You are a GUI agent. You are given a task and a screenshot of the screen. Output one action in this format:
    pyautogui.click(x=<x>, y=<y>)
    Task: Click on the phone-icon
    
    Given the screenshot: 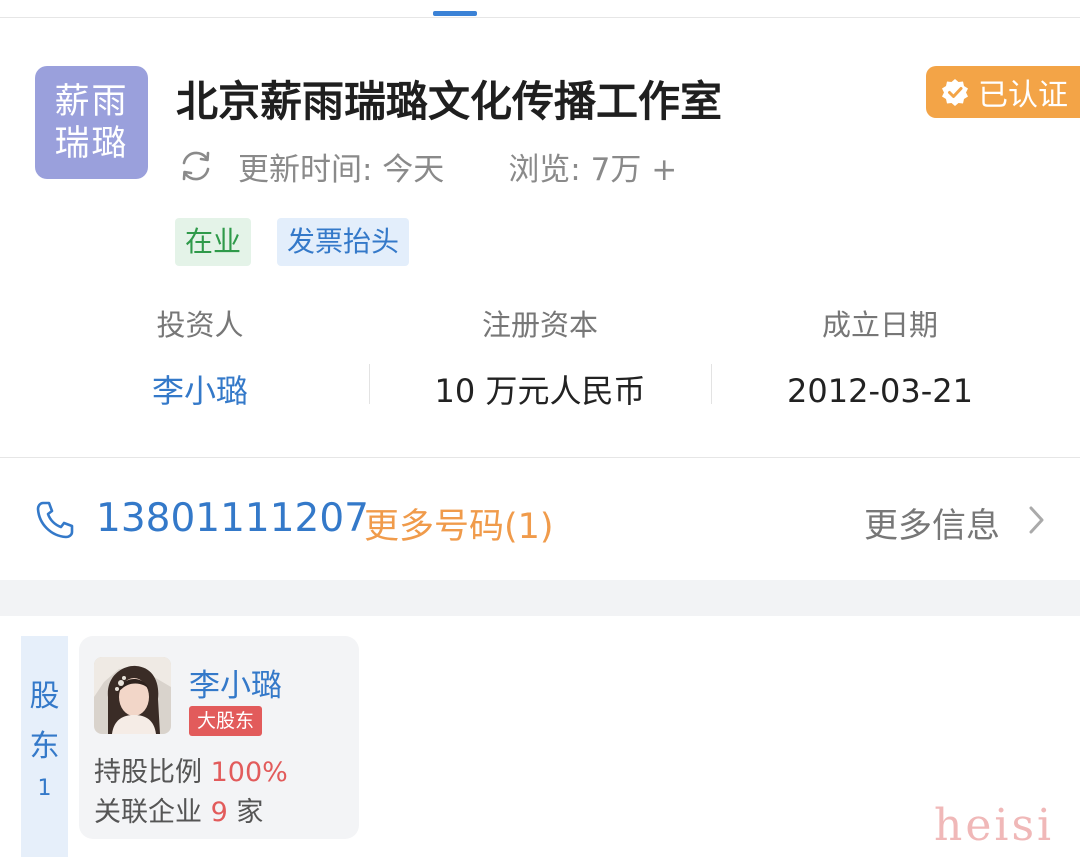 What is the action you would take?
    pyautogui.click(x=55, y=520)
    